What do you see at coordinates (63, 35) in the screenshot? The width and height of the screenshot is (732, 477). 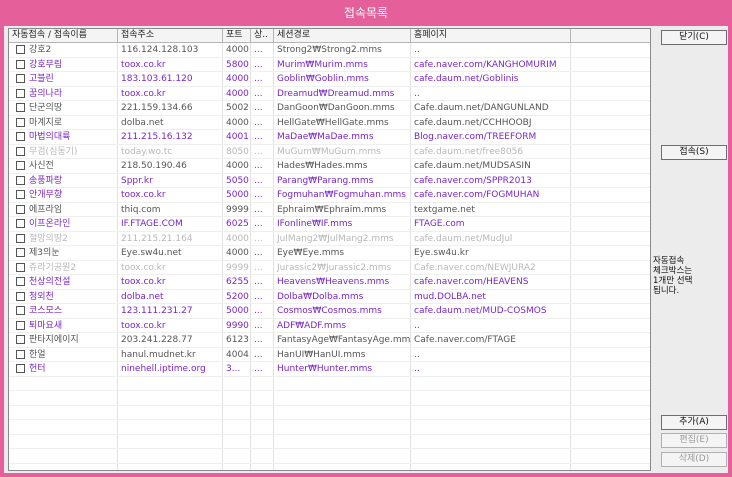 I see `column-header-name: 자동접속 / 접속이름` at bounding box center [63, 35].